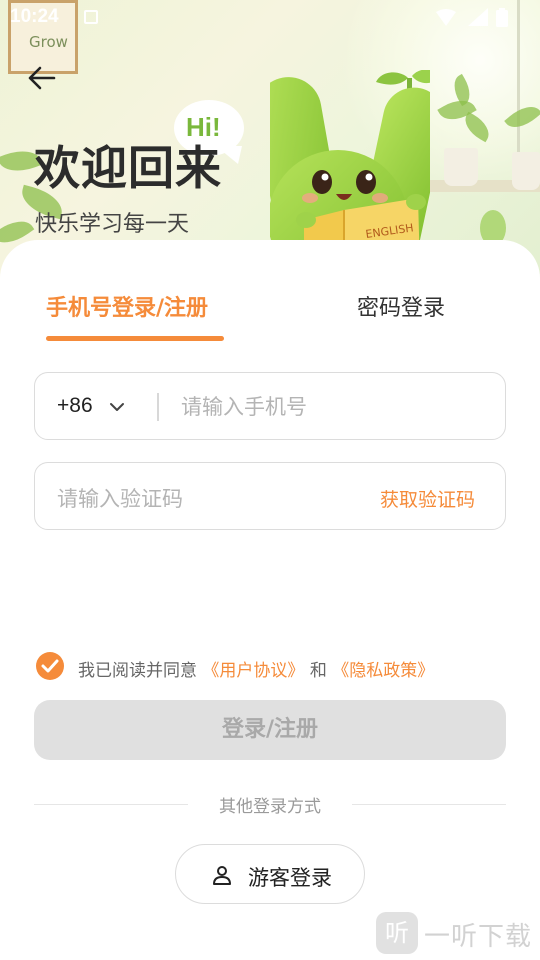 The width and height of the screenshot is (540, 960). I want to click on active-tab-indicator, so click(135, 338).